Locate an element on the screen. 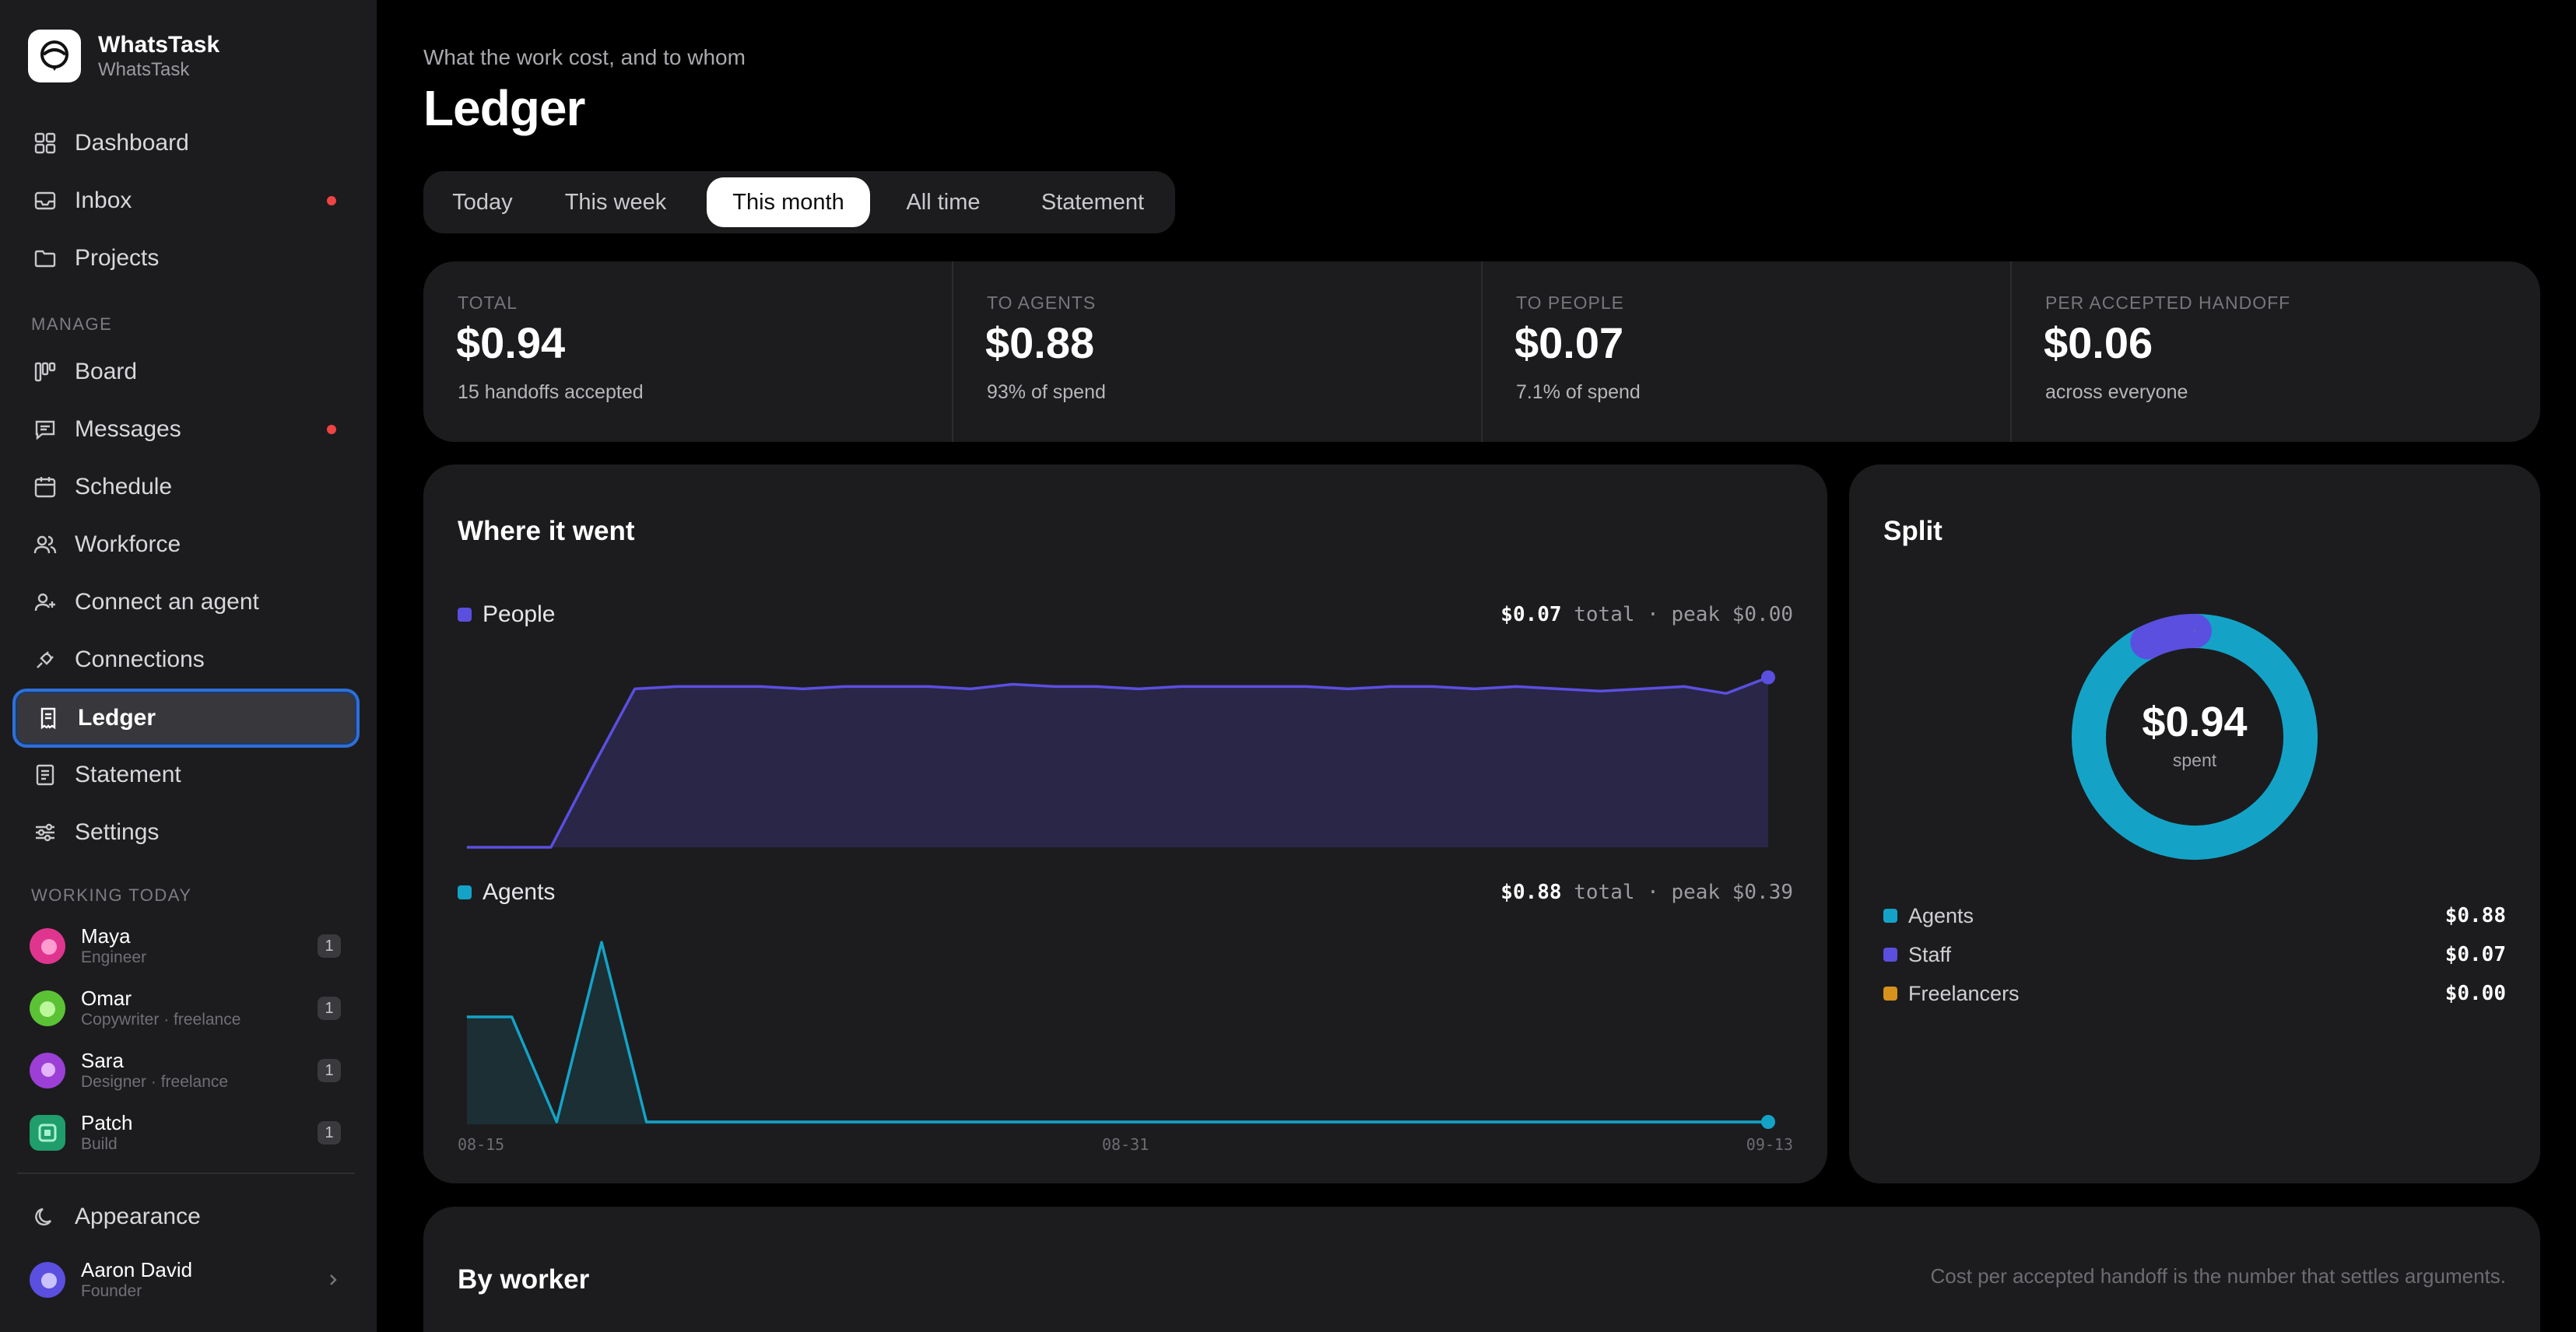 The image size is (2576, 1332). by-worker-title: By worker is located at coordinates (524, 1279).